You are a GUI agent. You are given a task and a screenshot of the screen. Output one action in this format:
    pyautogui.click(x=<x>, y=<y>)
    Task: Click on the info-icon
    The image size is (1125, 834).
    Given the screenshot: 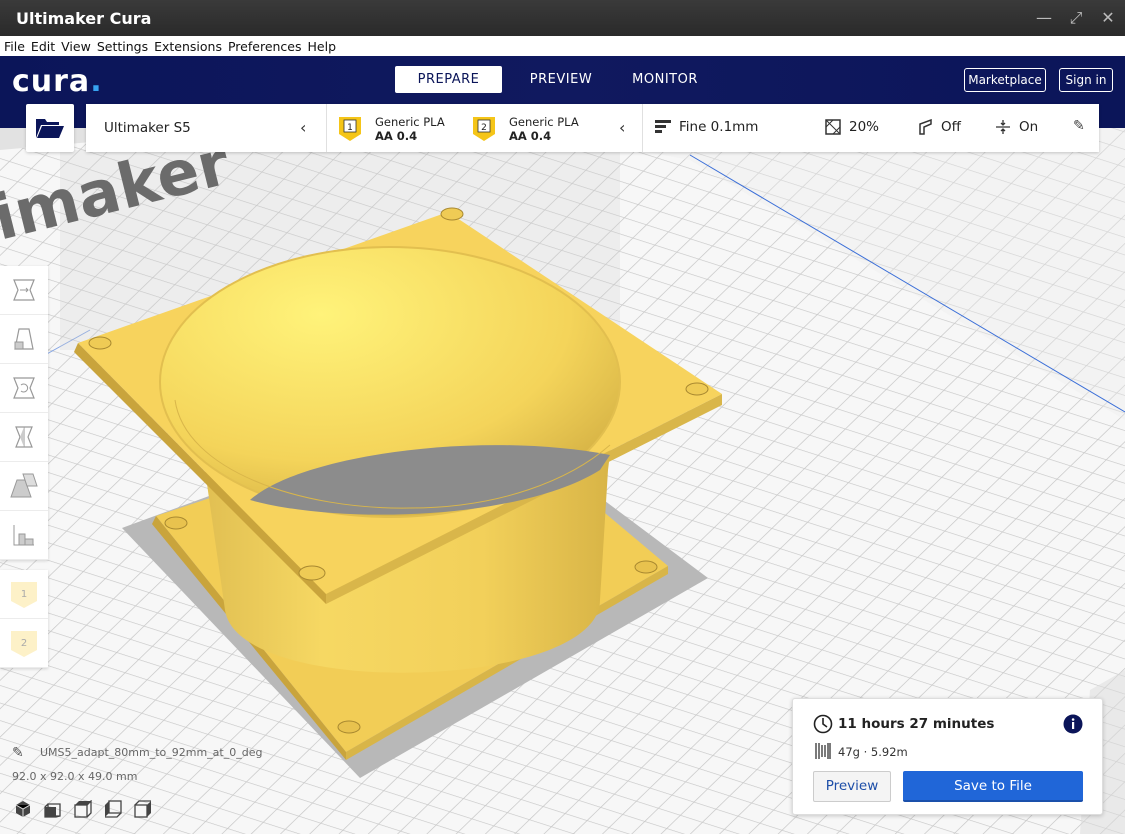 What is the action you would take?
    pyautogui.click(x=1073, y=724)
    